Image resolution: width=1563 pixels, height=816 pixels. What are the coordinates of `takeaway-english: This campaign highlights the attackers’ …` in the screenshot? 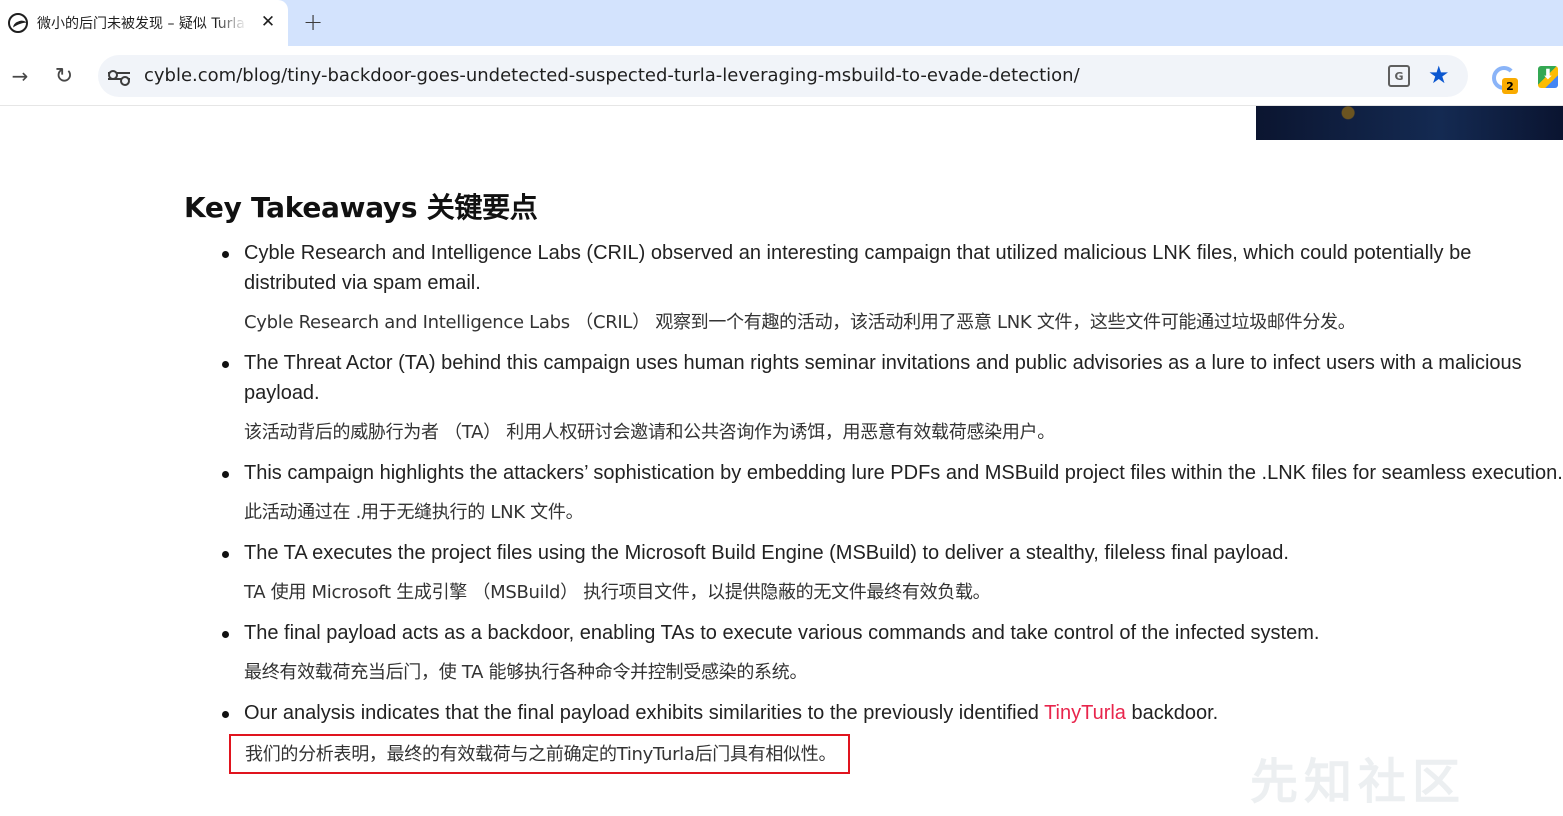 It's located at (903, 473).